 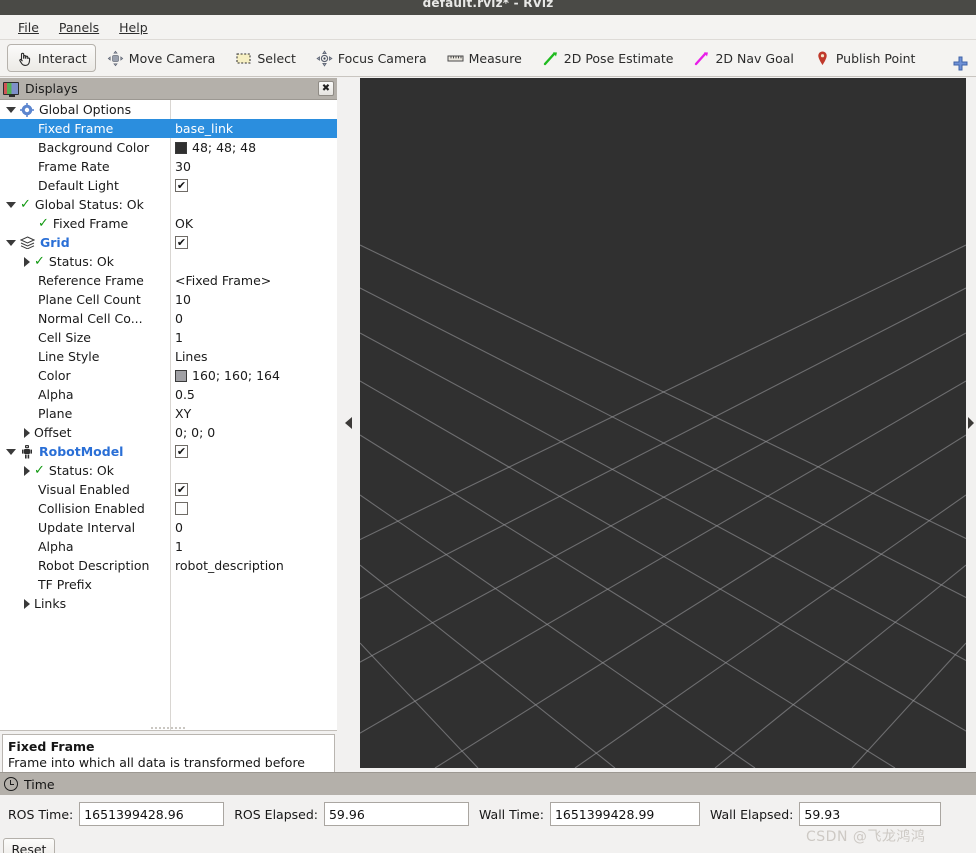 I want to click on tree-row: ✓ Global Status: Ok, so click(x=168, y=204).